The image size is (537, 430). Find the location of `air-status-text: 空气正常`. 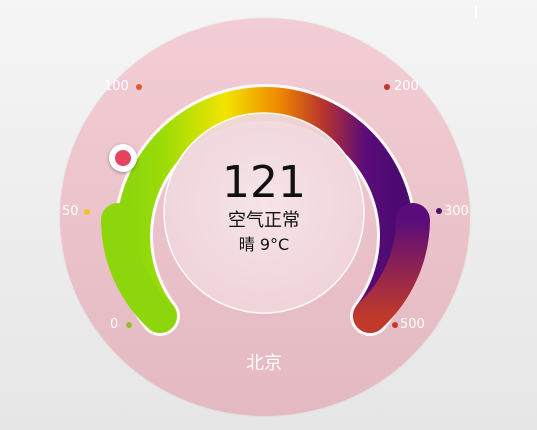

air-status-text: 空气正常 is located at coordinates (264, 220).